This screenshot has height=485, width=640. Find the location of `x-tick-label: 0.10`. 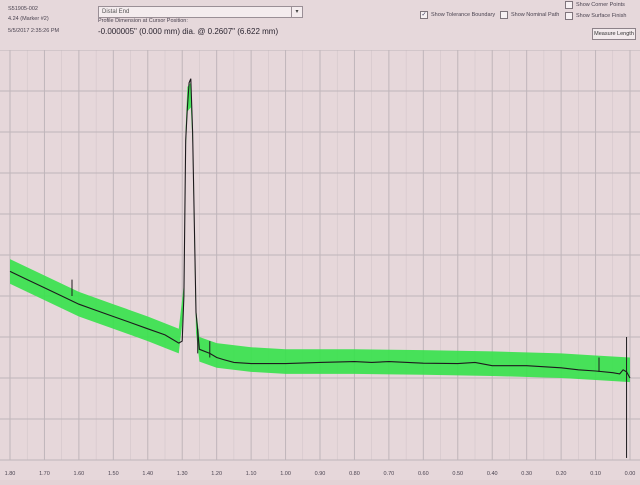

x-tick-label: 0.10 is located at coordinates (595, 474).